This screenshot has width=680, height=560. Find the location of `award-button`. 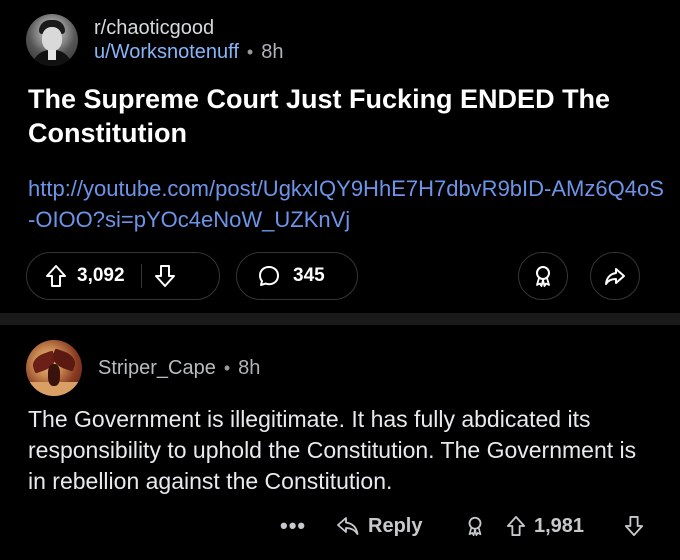

award-button is located at coordinates (543, 276).